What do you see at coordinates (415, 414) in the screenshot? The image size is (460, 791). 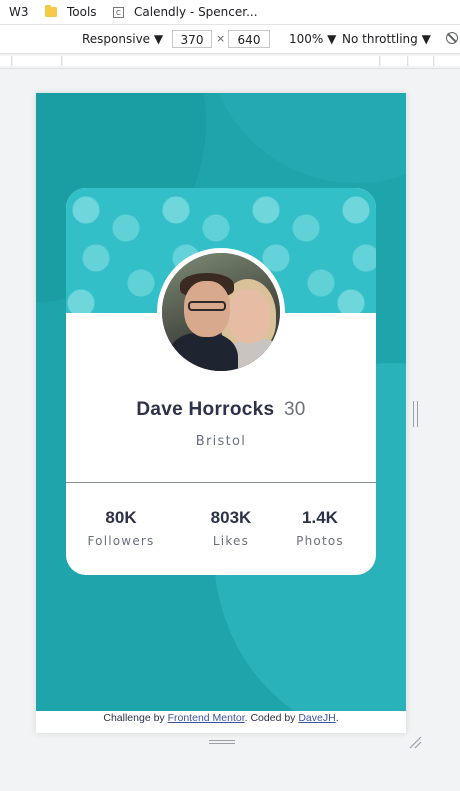 I see `resize-handle-right` at bounding box center [415, 414].